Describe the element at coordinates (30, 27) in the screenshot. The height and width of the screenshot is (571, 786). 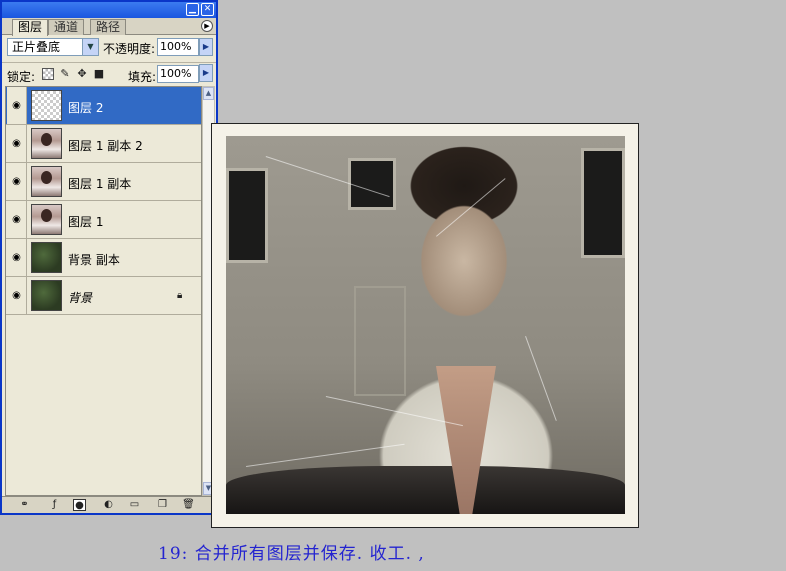
I see `tab-layers: 图层` at that location.